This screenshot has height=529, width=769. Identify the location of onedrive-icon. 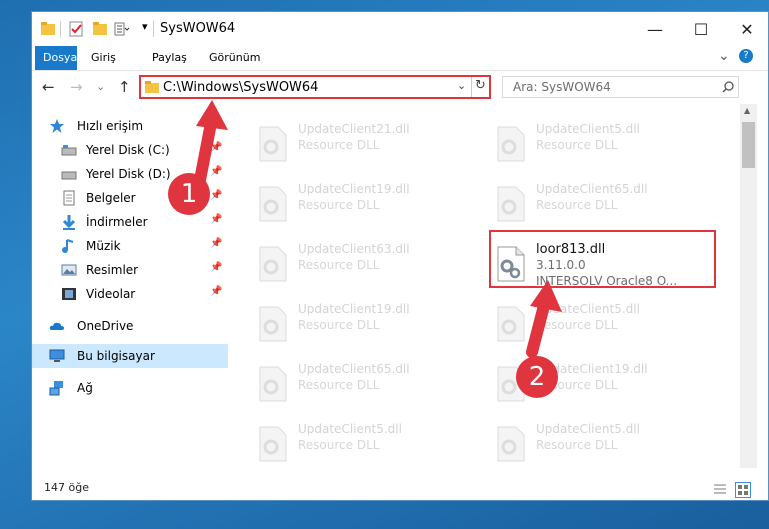
(56, 326).